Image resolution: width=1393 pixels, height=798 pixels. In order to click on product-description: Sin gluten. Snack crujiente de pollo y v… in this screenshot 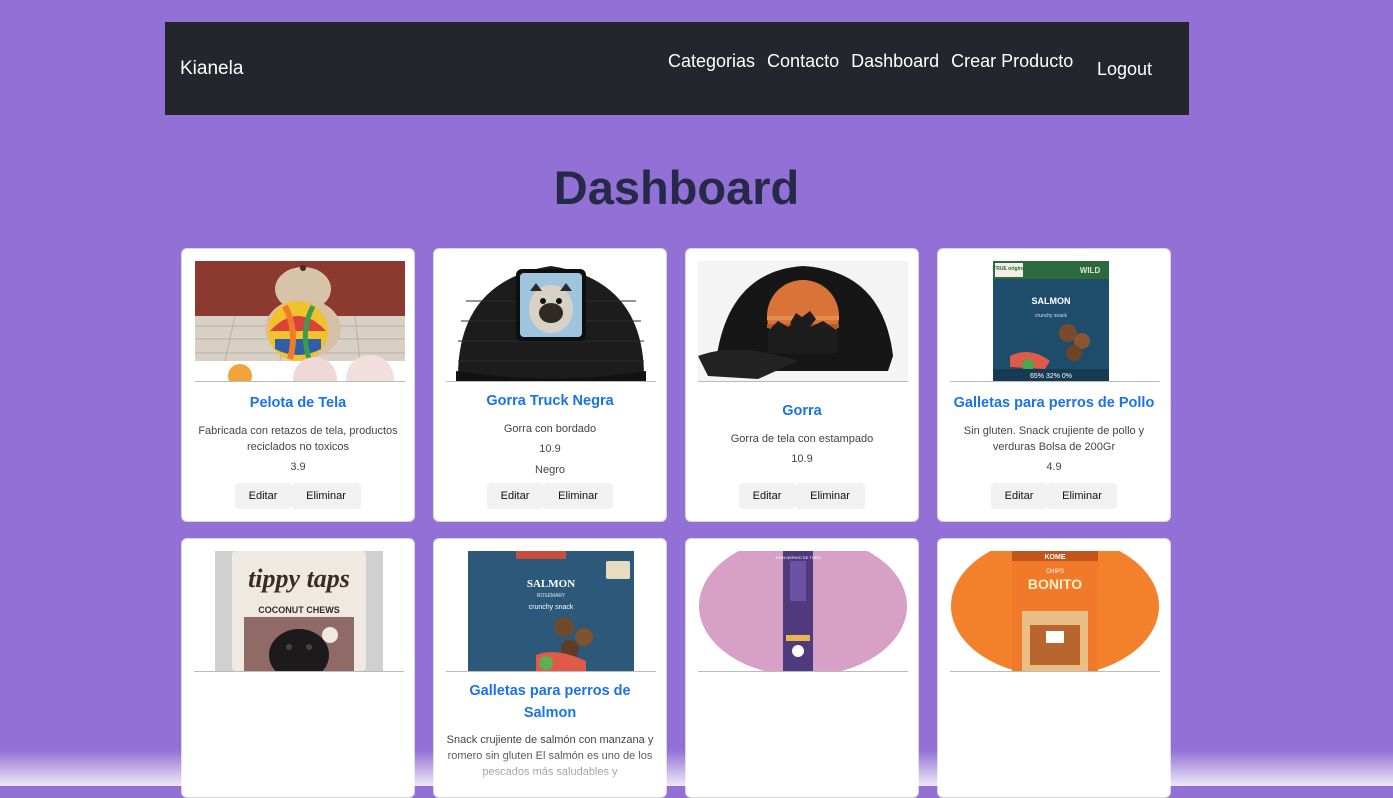, I will do `click(1054, 439)`.